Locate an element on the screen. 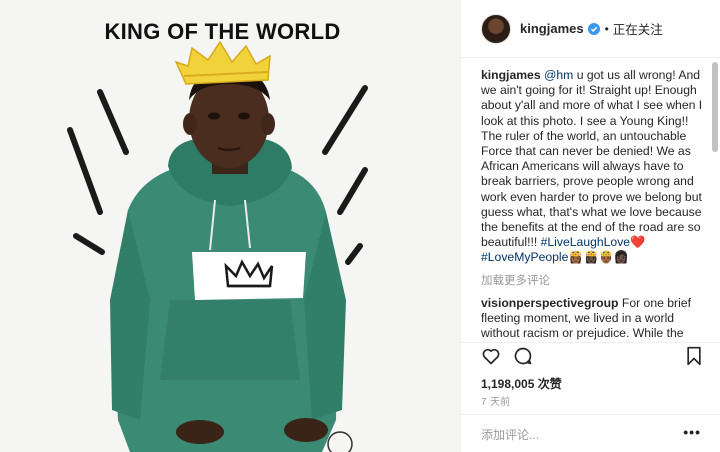  like-count: 1,198,005 次赞 is located at coordinates (521, 383).